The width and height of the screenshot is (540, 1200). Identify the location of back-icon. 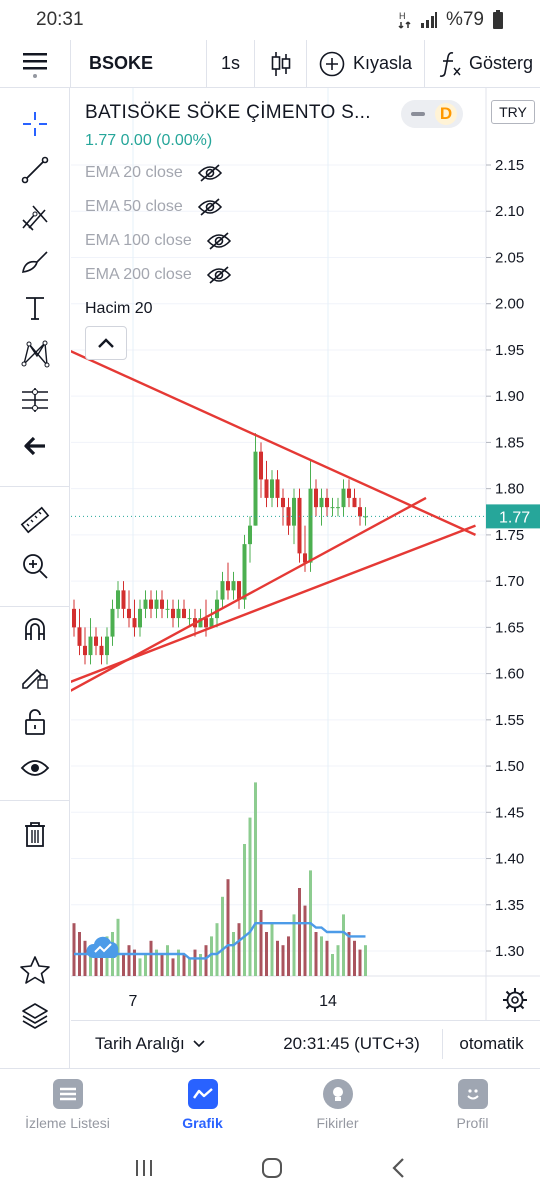
(398, 1167).